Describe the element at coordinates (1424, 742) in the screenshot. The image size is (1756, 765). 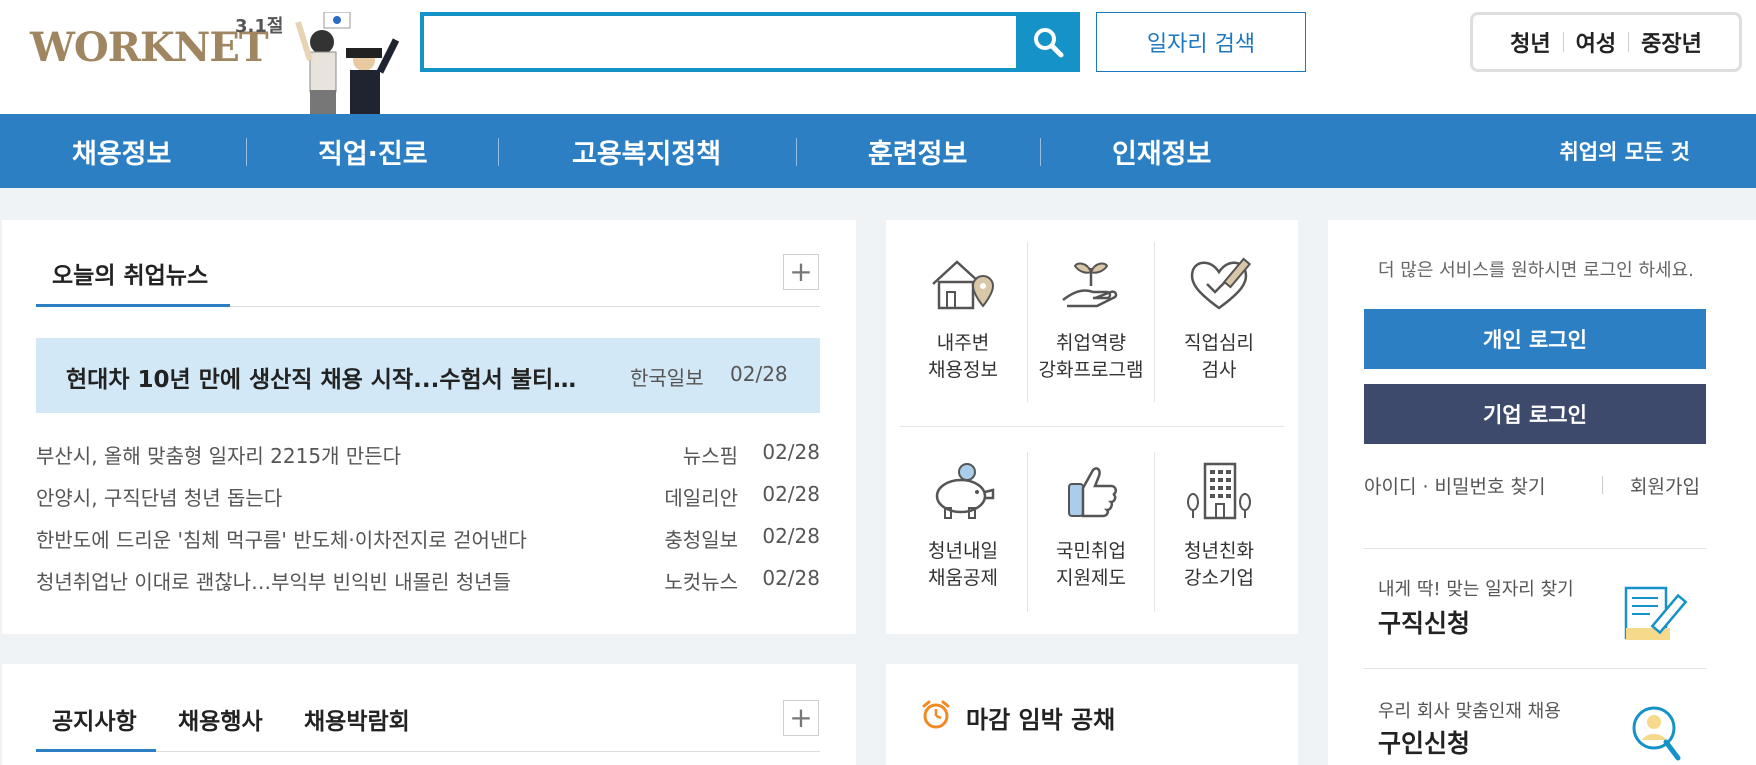
I see `job-offer-title: 구인신청` at that location.